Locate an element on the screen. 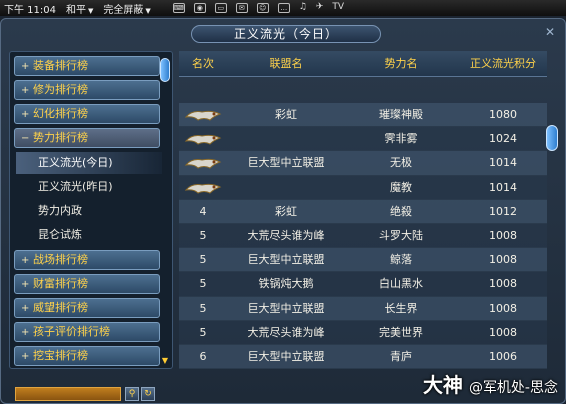 This screenshot has width=566, height=404. subitem-kunlun-trial: 昆仑试炼 is located at coordinates (98, 235).